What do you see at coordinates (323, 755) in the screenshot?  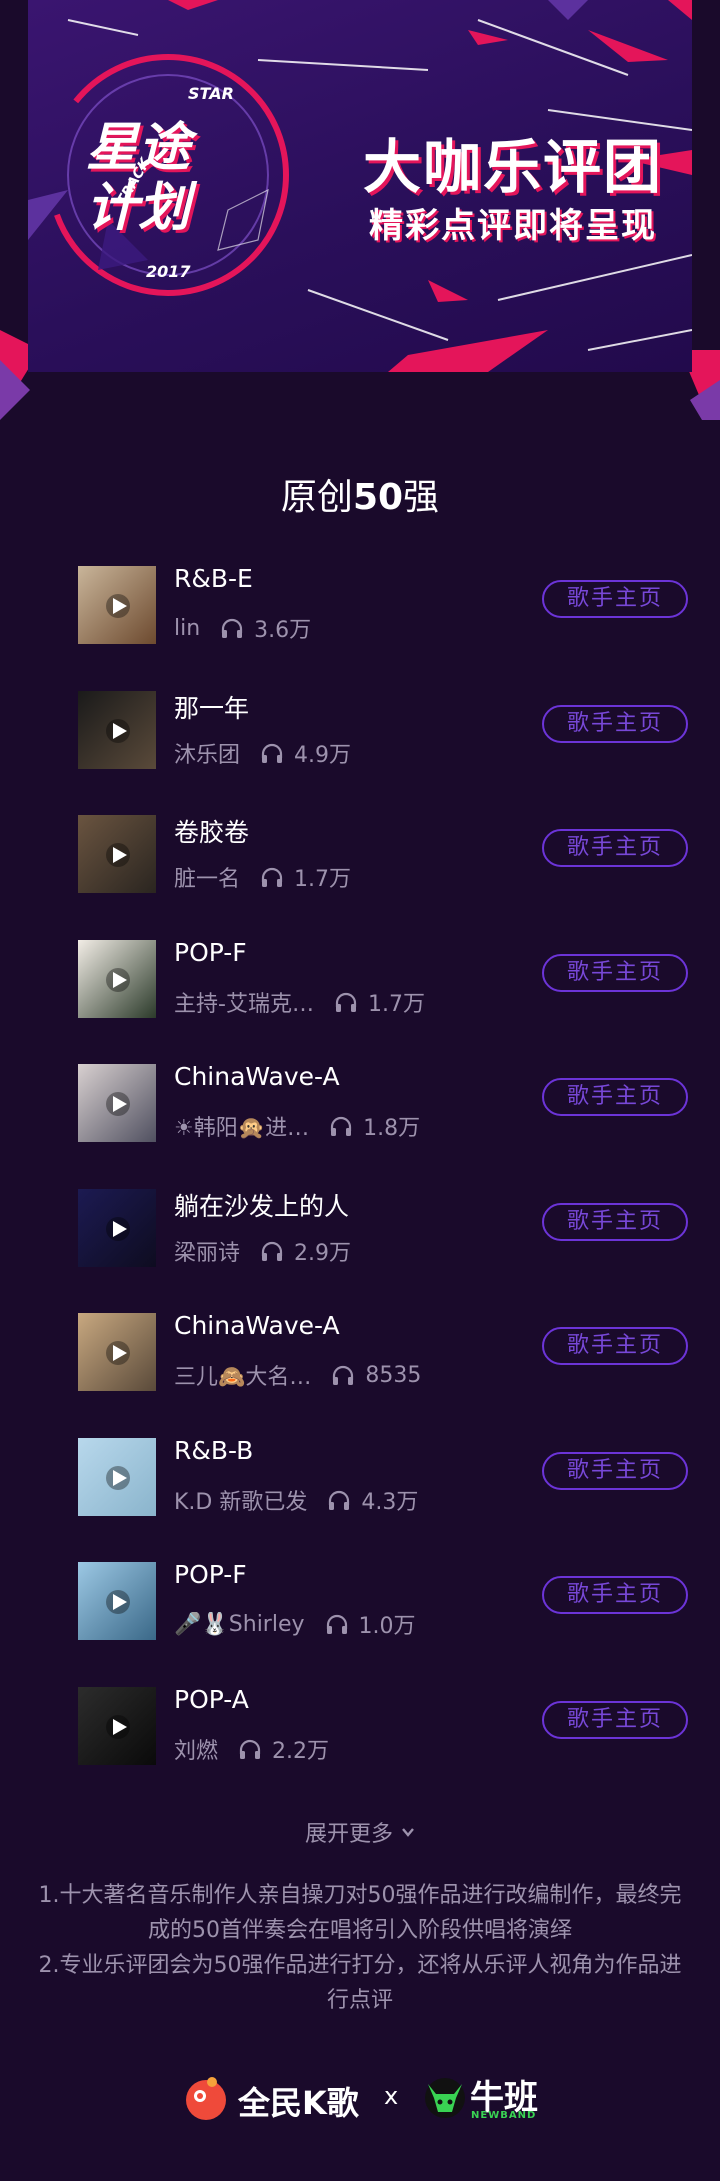 I see `play-count: 4.9万` at bounding box center [323, 755].